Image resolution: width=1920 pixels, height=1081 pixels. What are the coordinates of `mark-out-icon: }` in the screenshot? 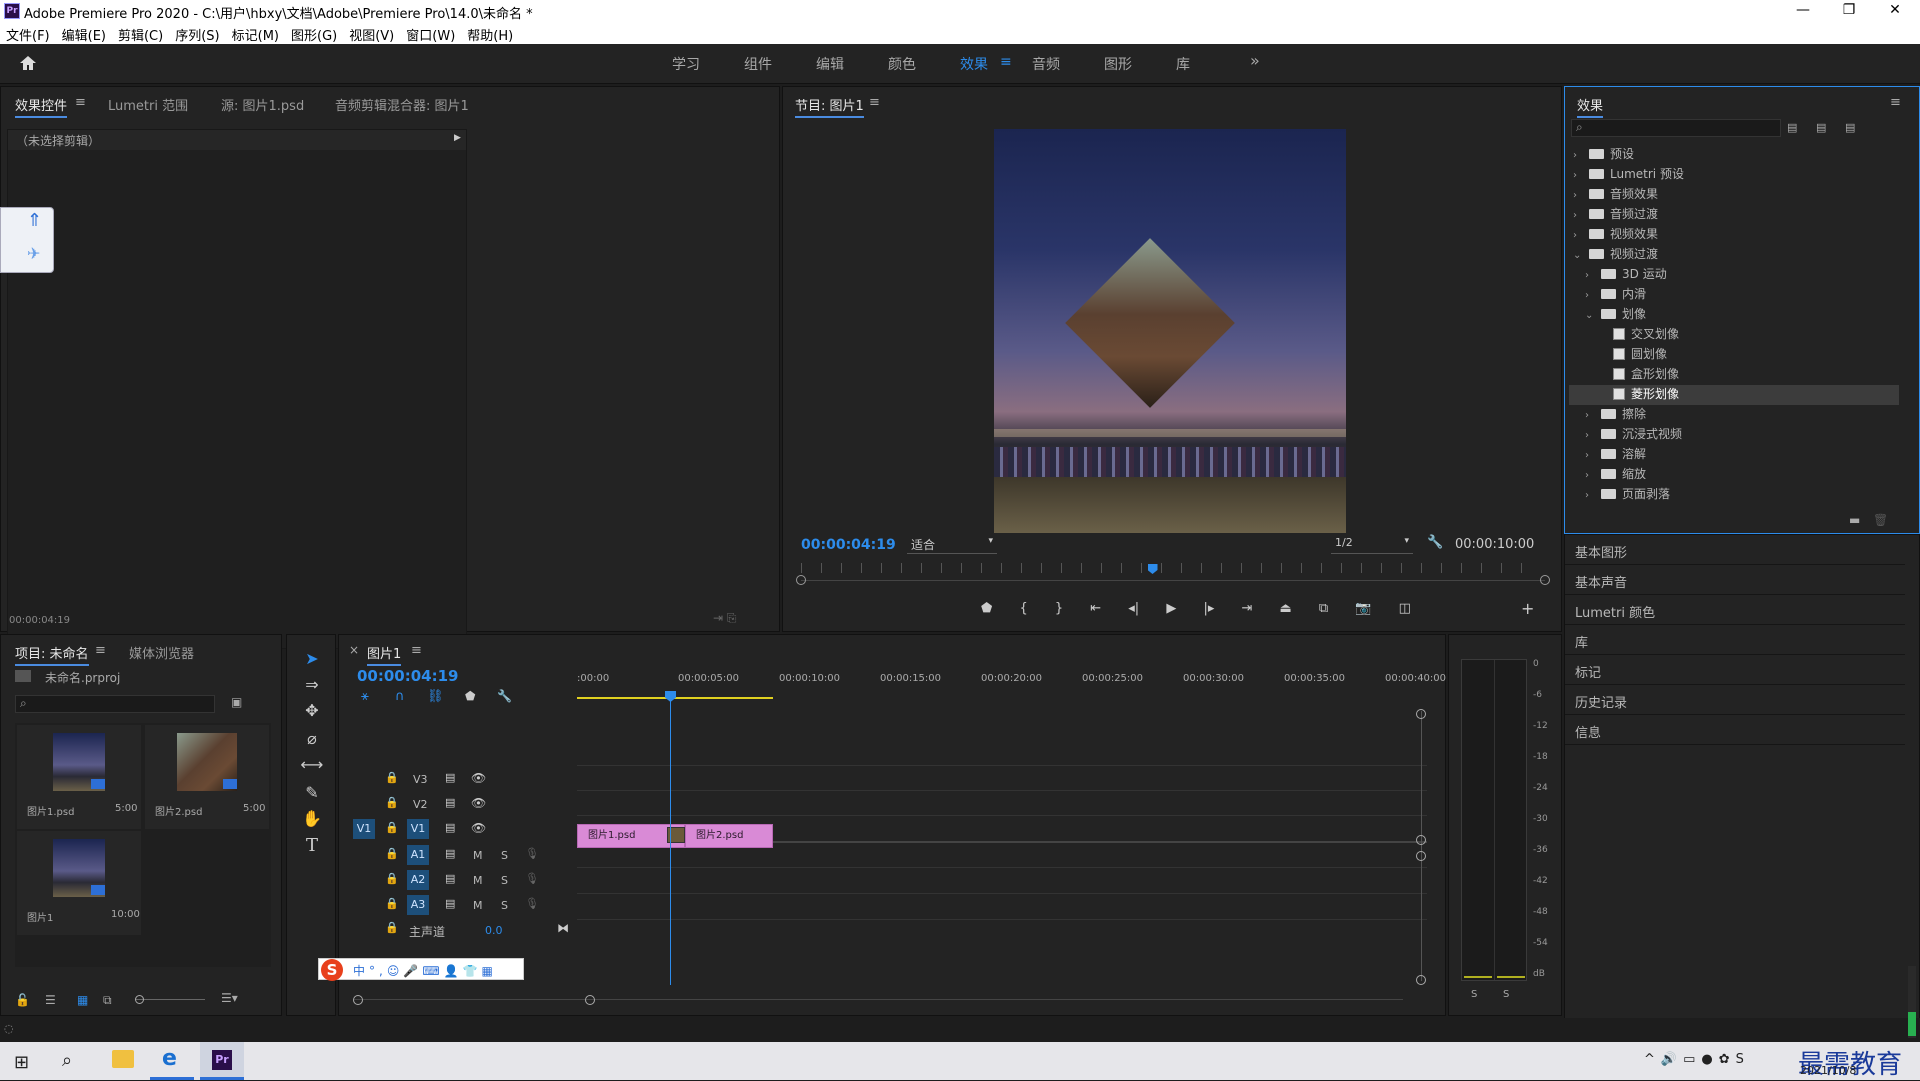 It's located at (1059, 611).